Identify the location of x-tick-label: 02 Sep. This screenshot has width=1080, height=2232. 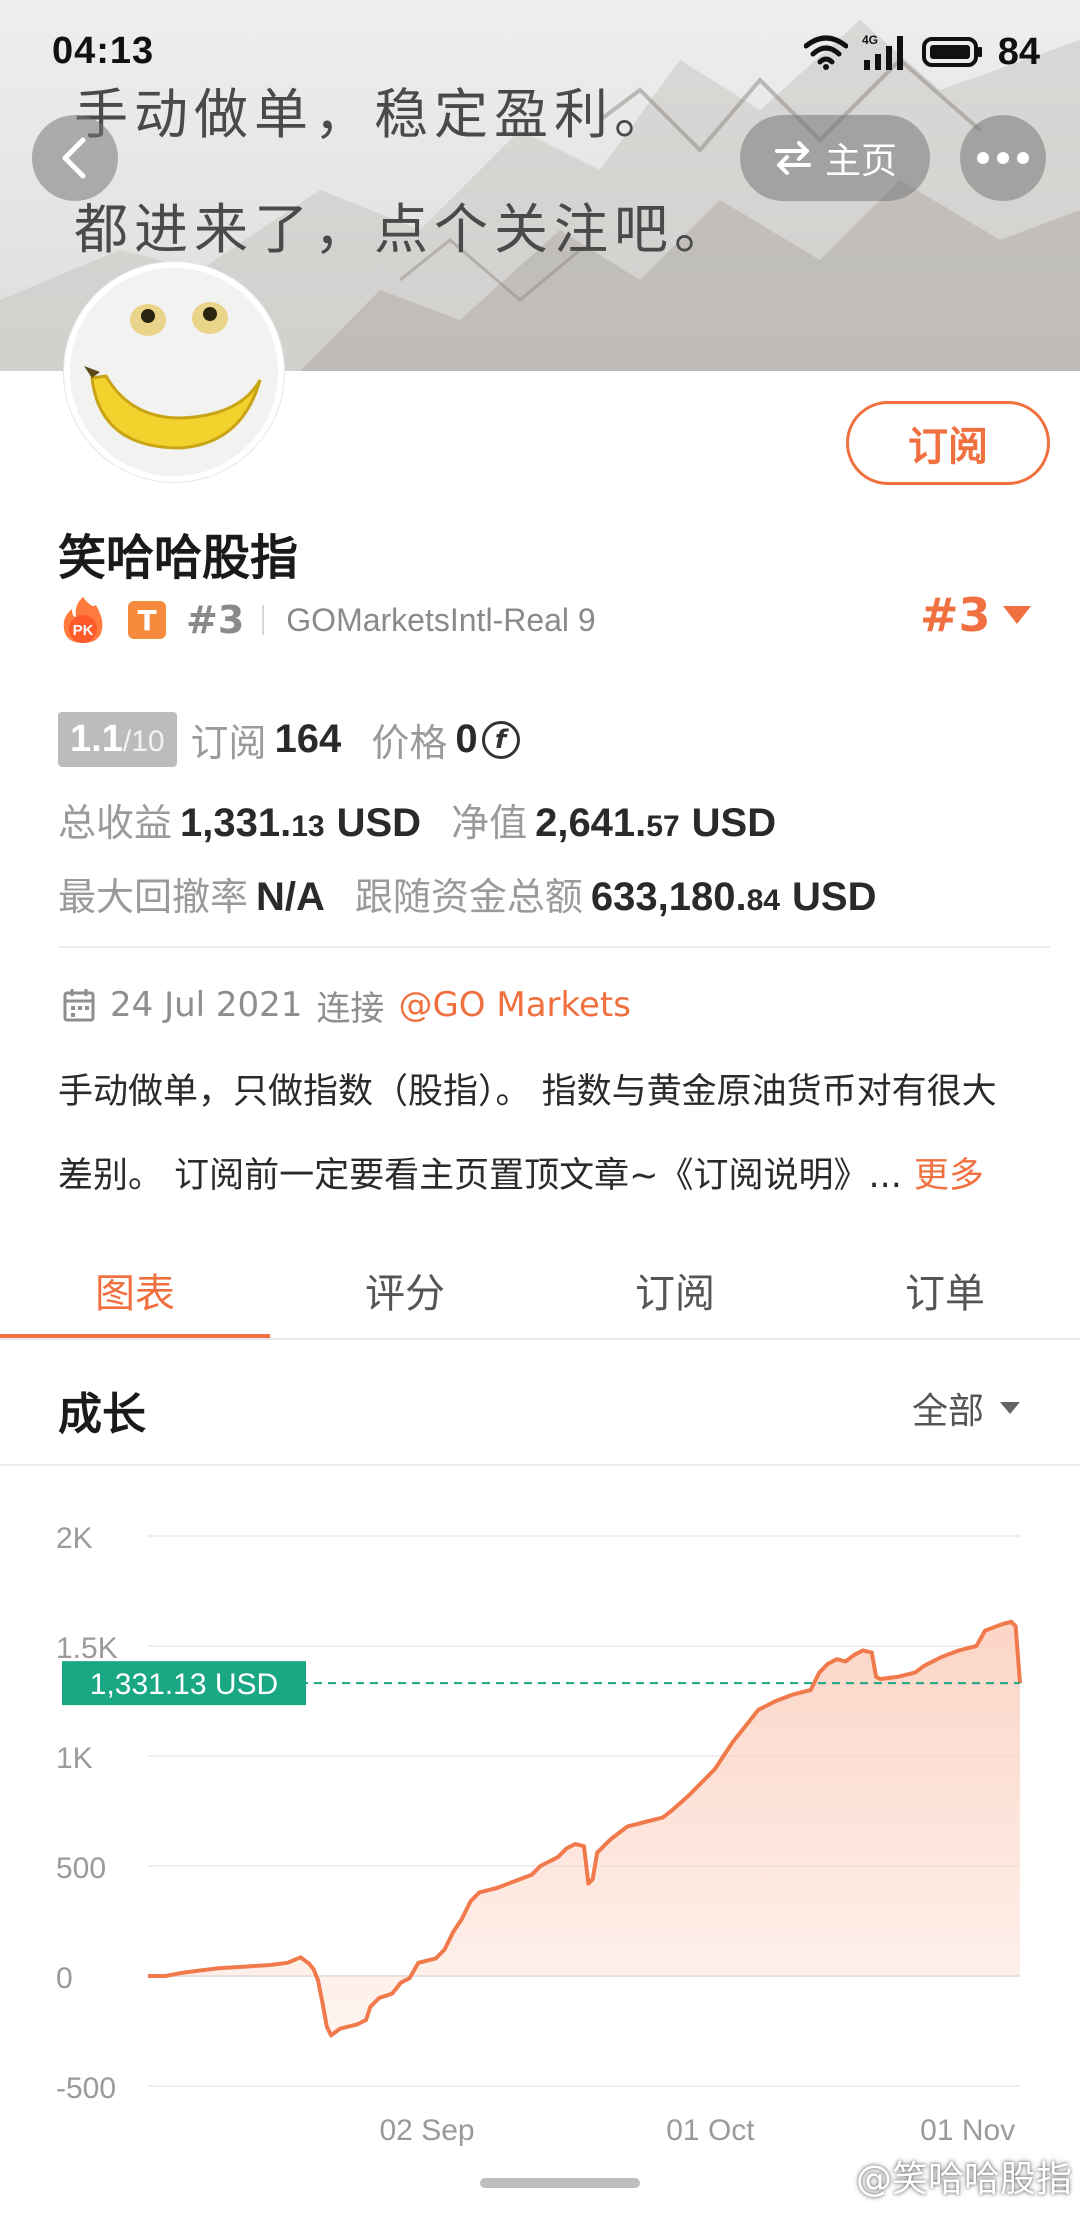
(426, 2130).